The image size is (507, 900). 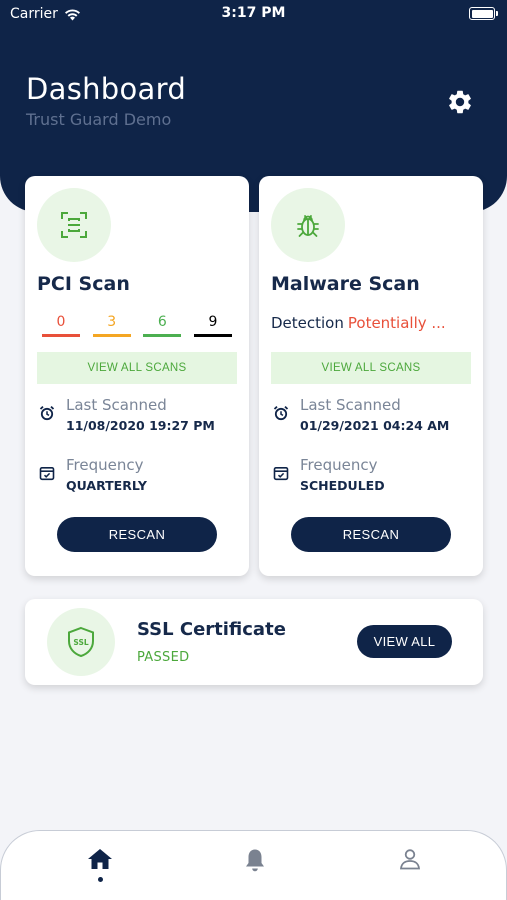 What do you see at coordinates (137, 534) in the screenshot?
I see `pci-rescan-button: RESCAN` at bounding box center [137, 534].